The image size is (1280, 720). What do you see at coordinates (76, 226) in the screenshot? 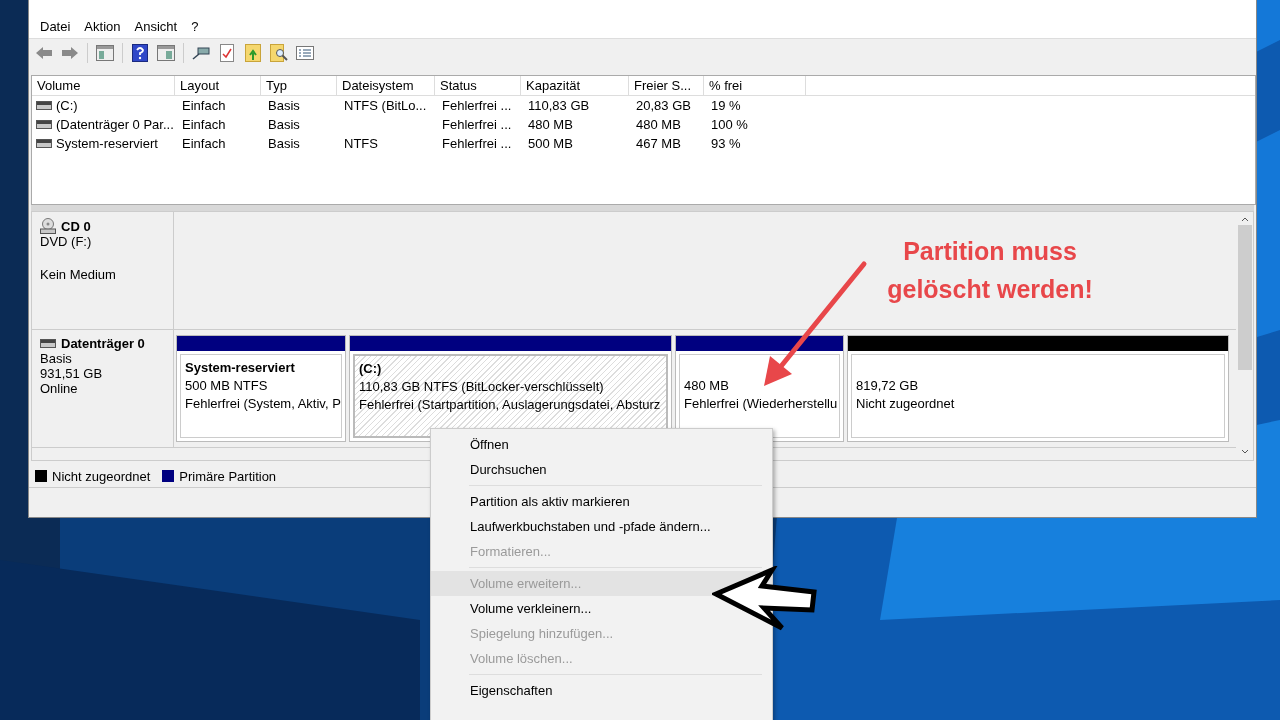
I see `disk-name: CD 0` at bounding box center [76, 226].